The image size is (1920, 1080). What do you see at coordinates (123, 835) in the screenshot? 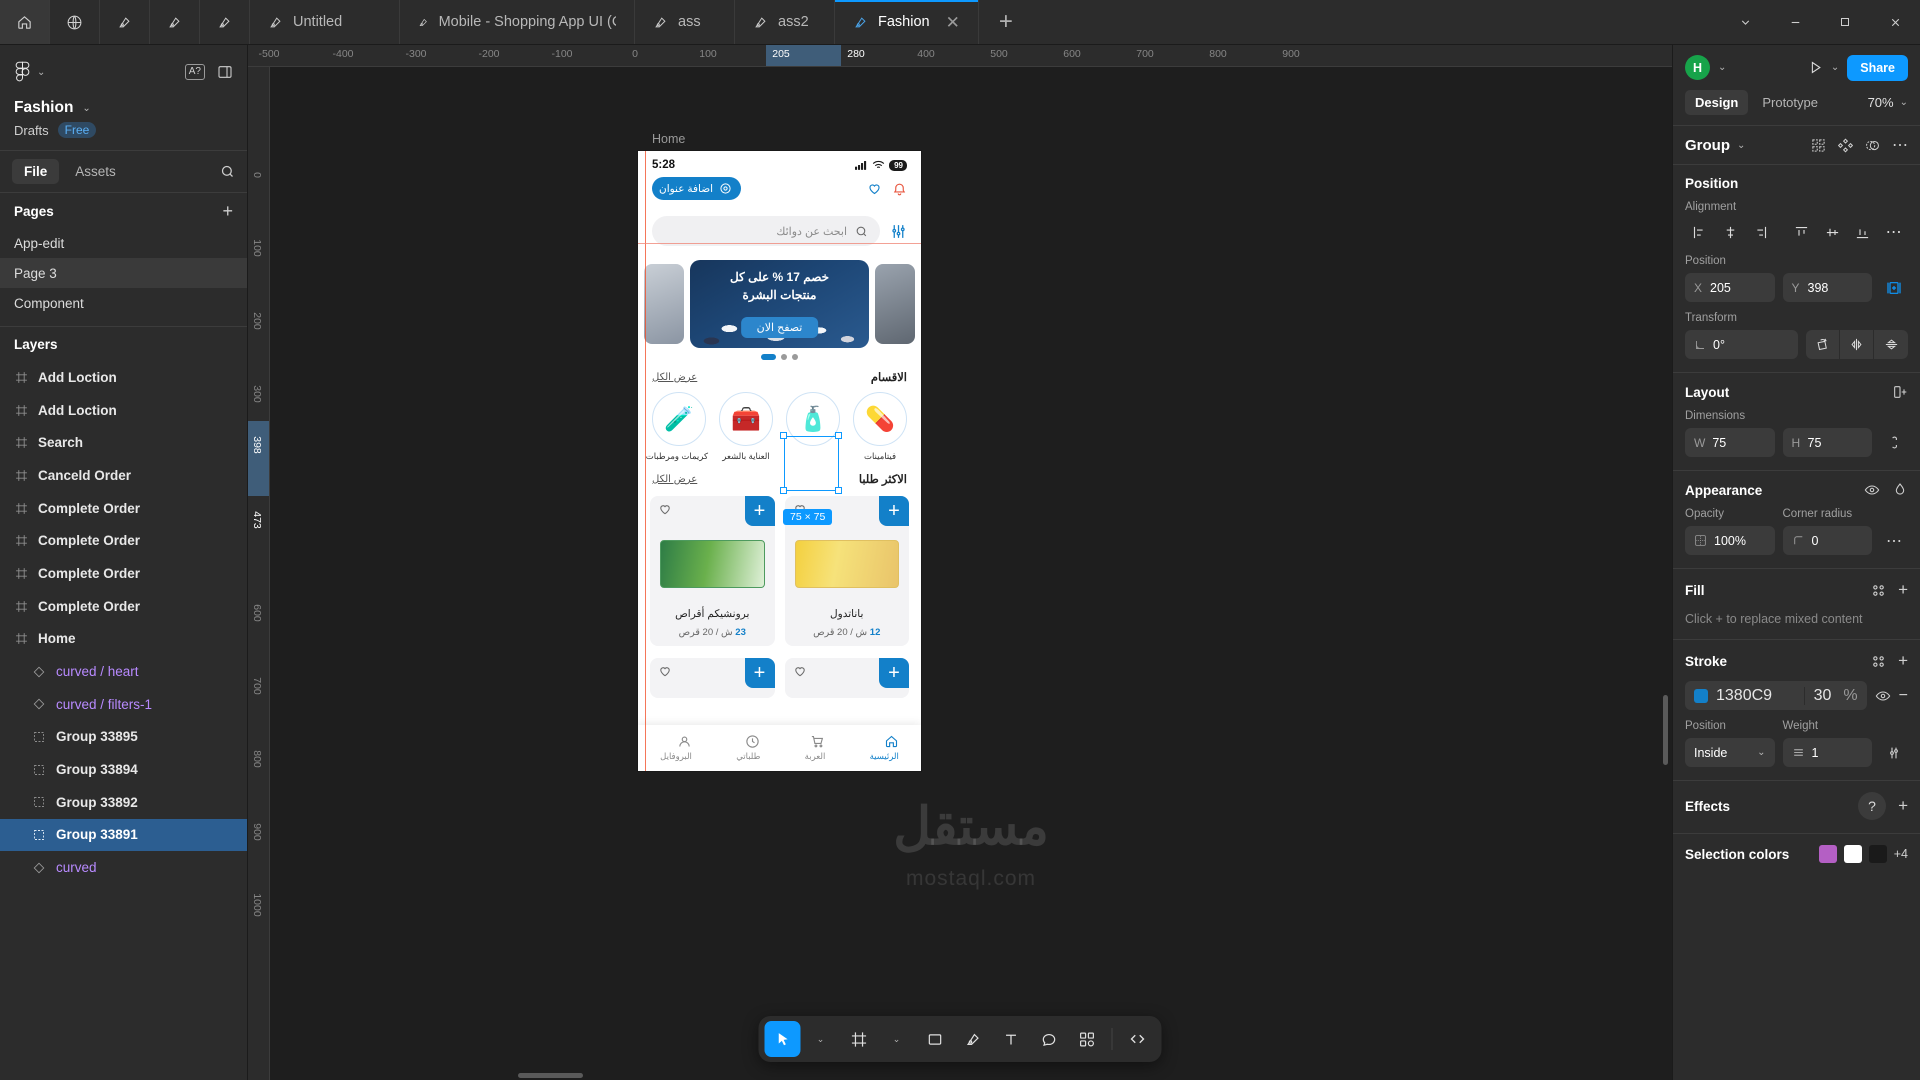
I see `layer-row-selected: Group 33891` at bounding box center [123, 835].